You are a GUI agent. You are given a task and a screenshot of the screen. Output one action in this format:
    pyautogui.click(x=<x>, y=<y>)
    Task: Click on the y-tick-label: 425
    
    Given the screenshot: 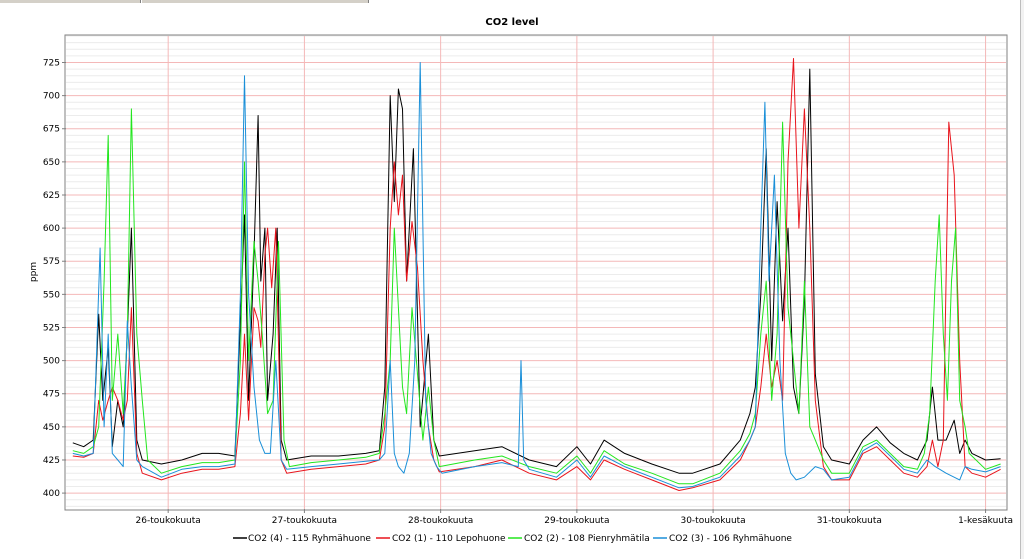 What is the action you would take?
    pyautogui.click(x=51, y=461)
    